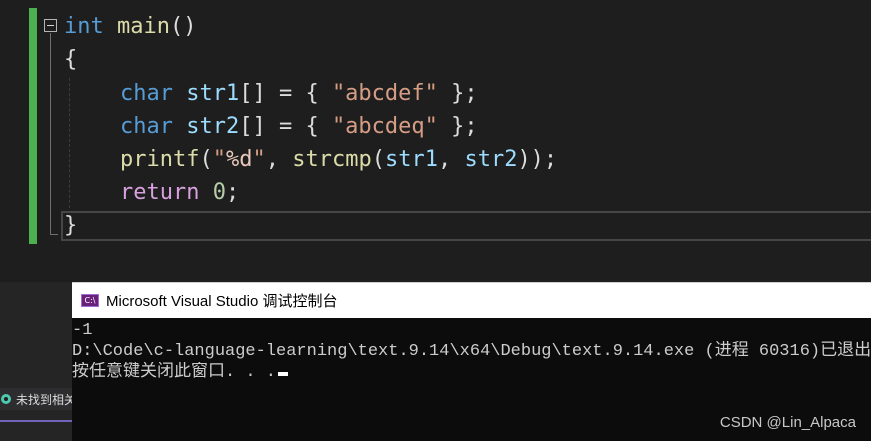 The height and width of the screenshot is (441, 871). What do you see at coordinates (787, 422) in the screenshot?
I see `watermark: CSDN @Lin_Alpaca` at bounding box center [787, 422].